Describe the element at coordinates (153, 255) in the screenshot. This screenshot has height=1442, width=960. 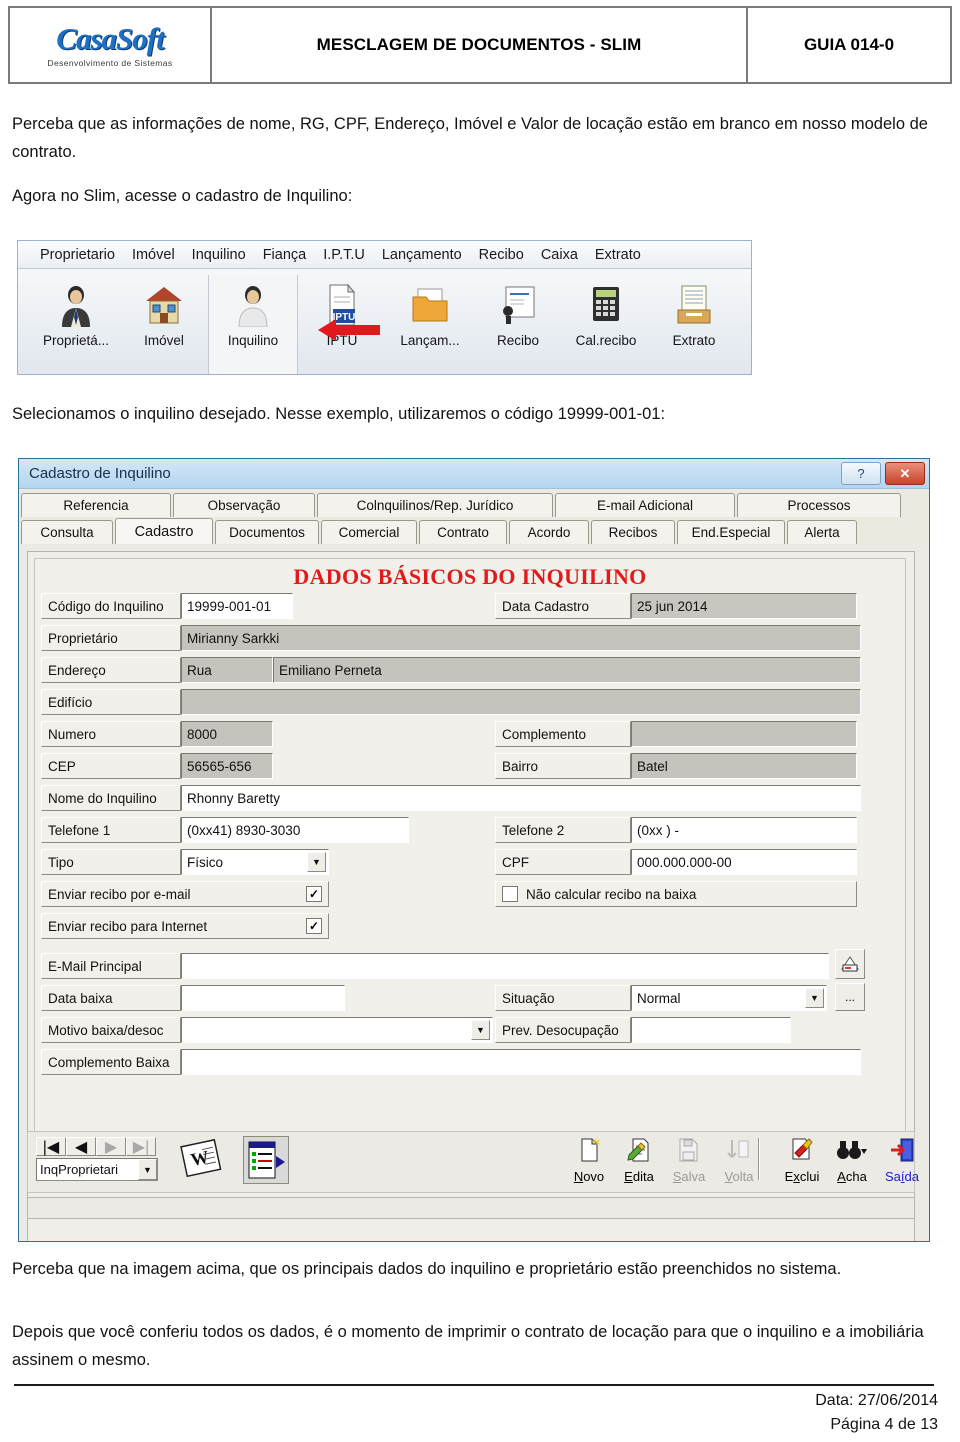
I see `menu-item-imovel: Imóvel` at that location.